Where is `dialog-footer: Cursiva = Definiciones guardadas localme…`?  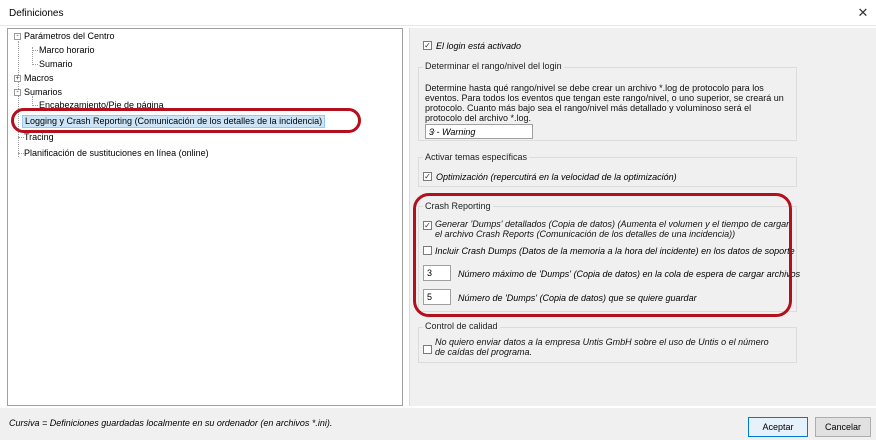
dialog-footer: Cursiva = Definiciones guardadas localme… is located at coordinates (438, 424).